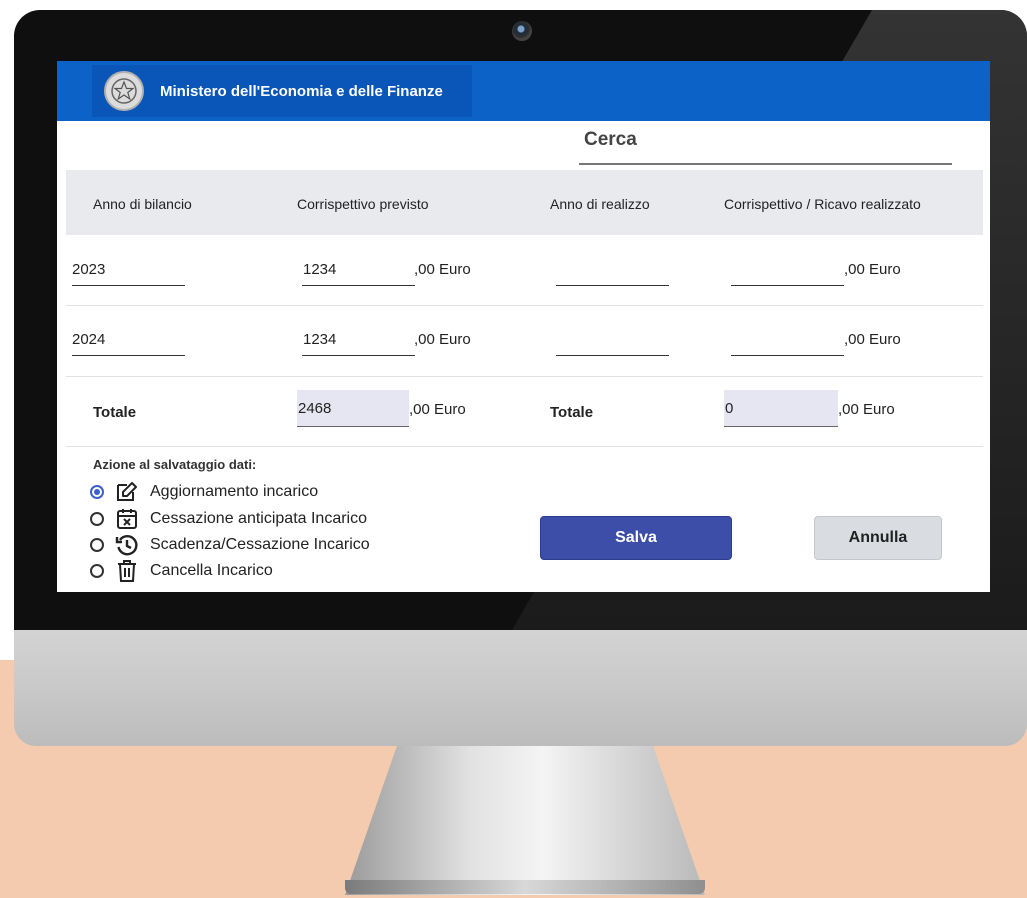 This screenshot has height=898, width=1027. What do you see at coordinates (315, 408) in the screenshot?
I see `totale-previsto-value: 2468` at bounding box center [315, 408].